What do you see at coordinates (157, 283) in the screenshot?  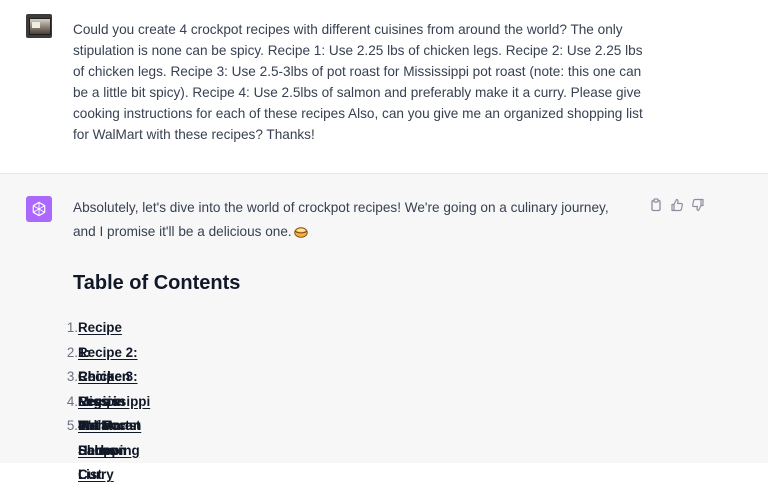 I see `toc-heading: Table of Contents` at bounding box center [157, 283].